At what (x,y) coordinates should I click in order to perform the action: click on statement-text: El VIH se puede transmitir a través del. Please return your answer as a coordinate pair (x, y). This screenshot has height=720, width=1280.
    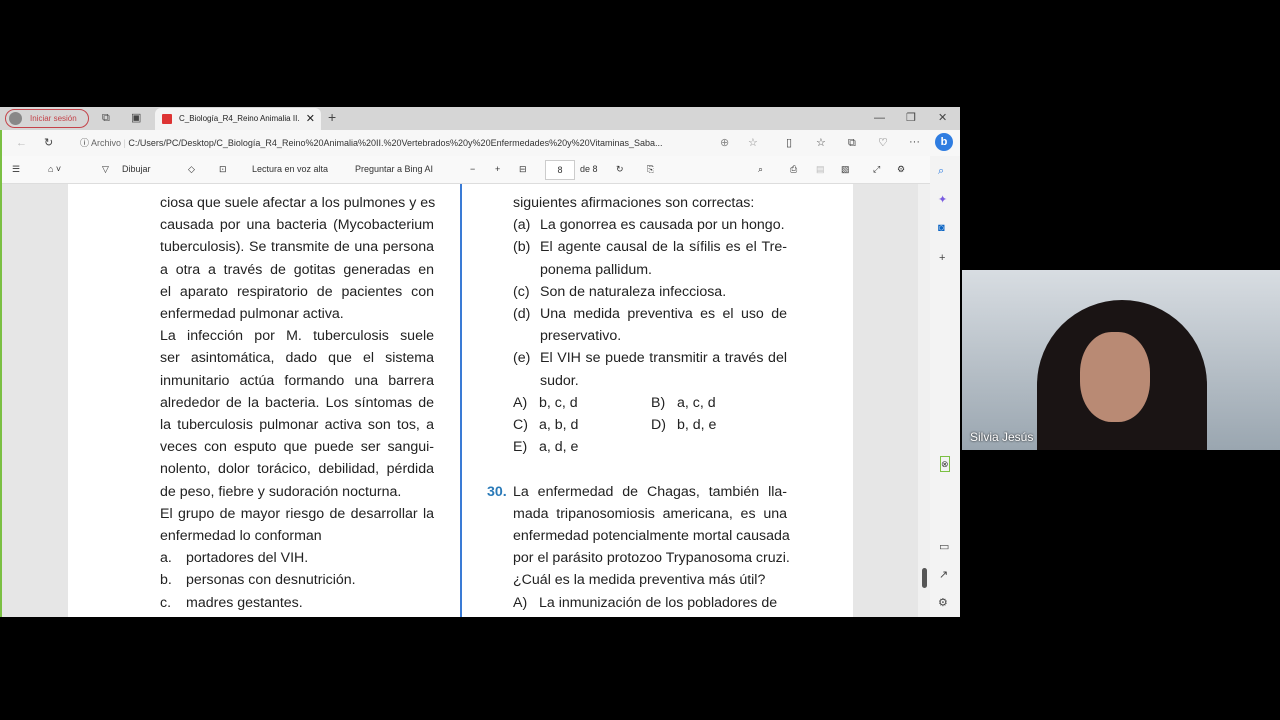
    Looking at the image, I should click on (663, 358).